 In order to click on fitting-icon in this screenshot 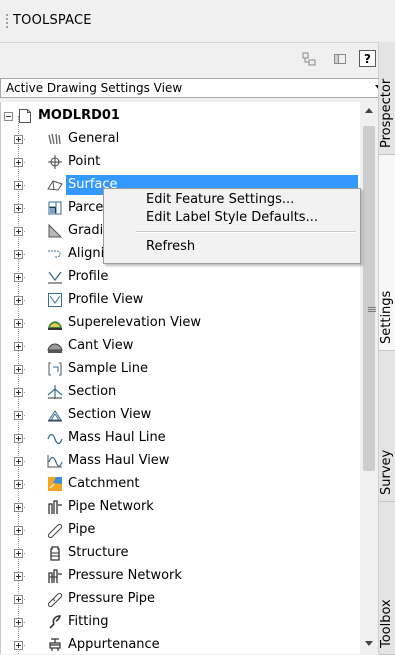, I will do `click(55, 622)`.